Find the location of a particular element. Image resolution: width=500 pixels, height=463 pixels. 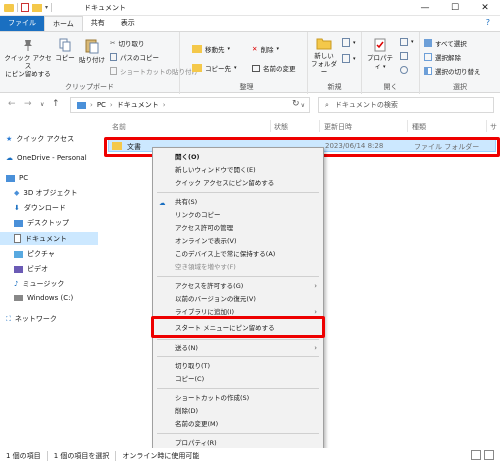

pin-quick-access-button: クイック アクセス にピン留めする is located at coordinates (28, 58).